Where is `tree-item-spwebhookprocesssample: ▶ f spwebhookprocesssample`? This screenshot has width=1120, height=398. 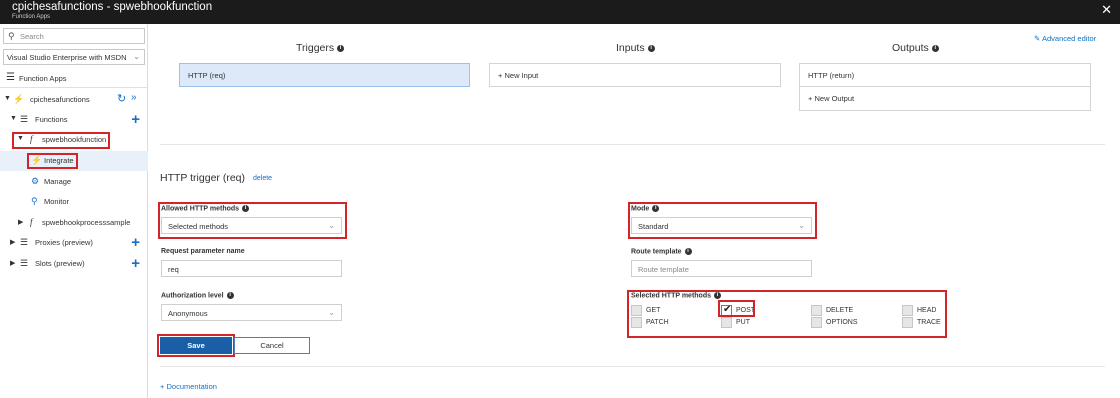 tree-item-spwebhookprocesssample: ▶ f spwebhookprocesssample is located at coordinates (74, 223).